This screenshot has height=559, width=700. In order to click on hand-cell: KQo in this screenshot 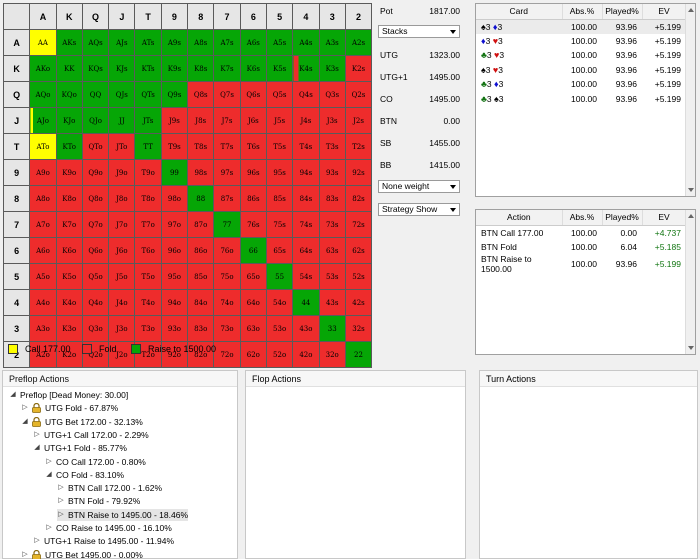, I will do `click(69, 94)`.